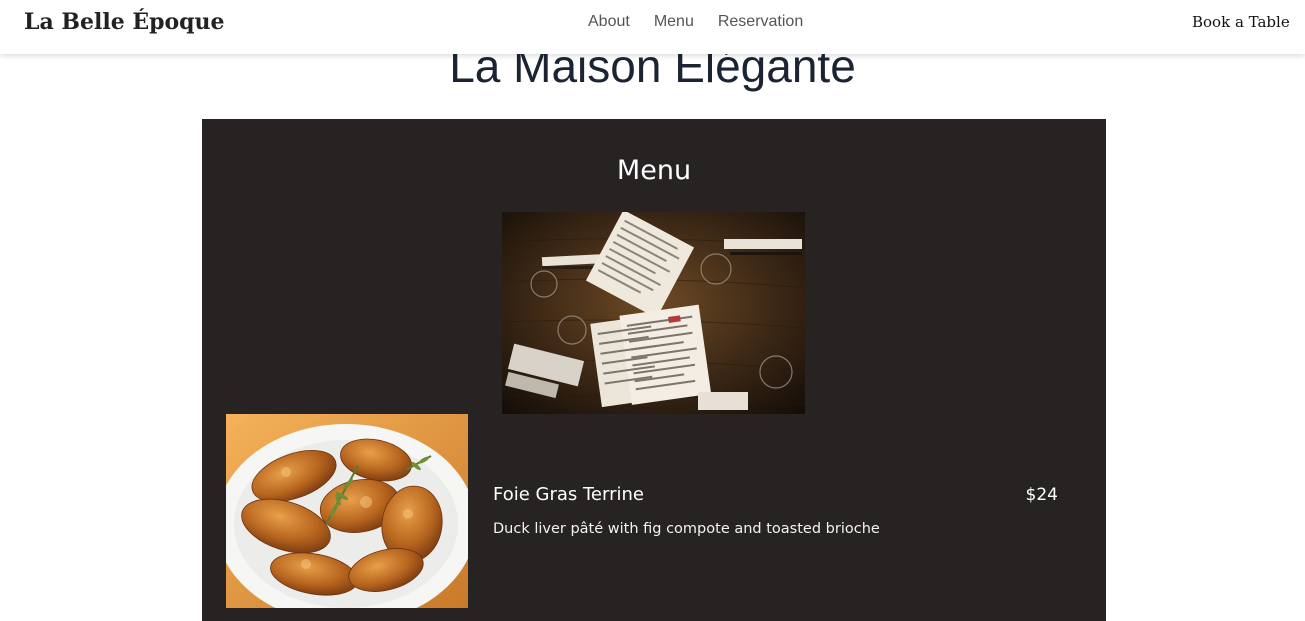  What do you see at coordinates (1041, 495) in the screenshot?
I see `dish-price: $24` at bounding box center [1041, 495].